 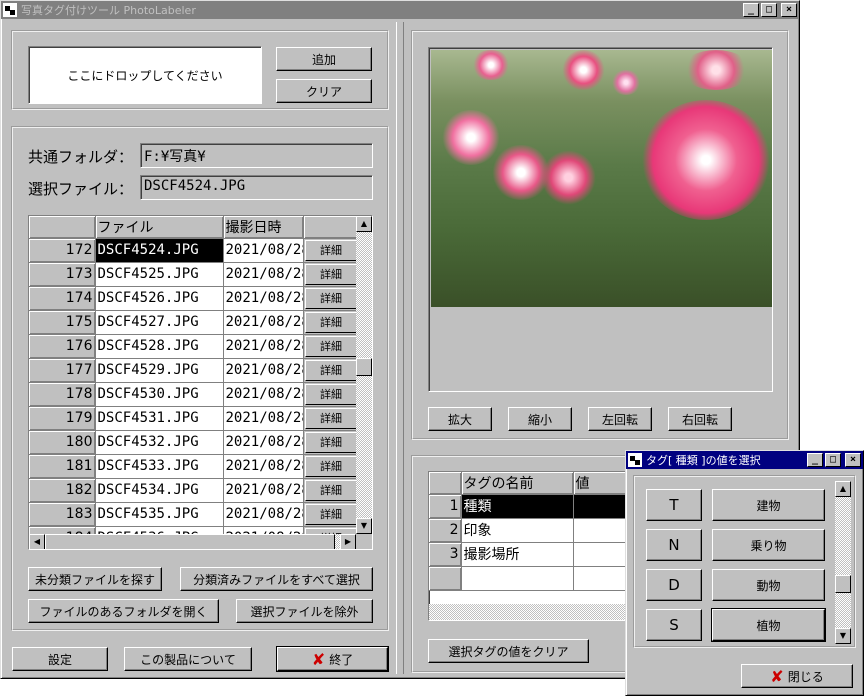 What do you see at coordinates (95, 579) in the screenshot?
I see `find-unclassified-button: 未分類ファイルを探す` at bounding box center [95, 579].